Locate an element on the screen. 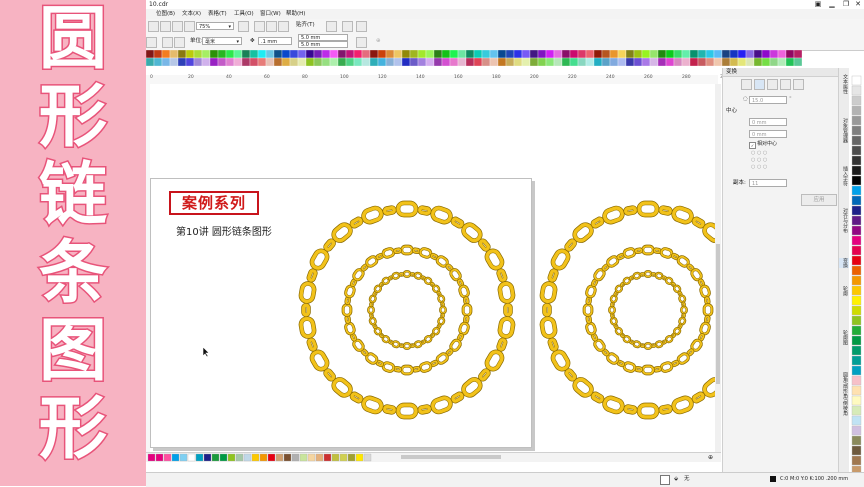 Image resolution: width=864 pixels, height=487 pixels. vertical-scrollbar is located at coordinates (718, 268).